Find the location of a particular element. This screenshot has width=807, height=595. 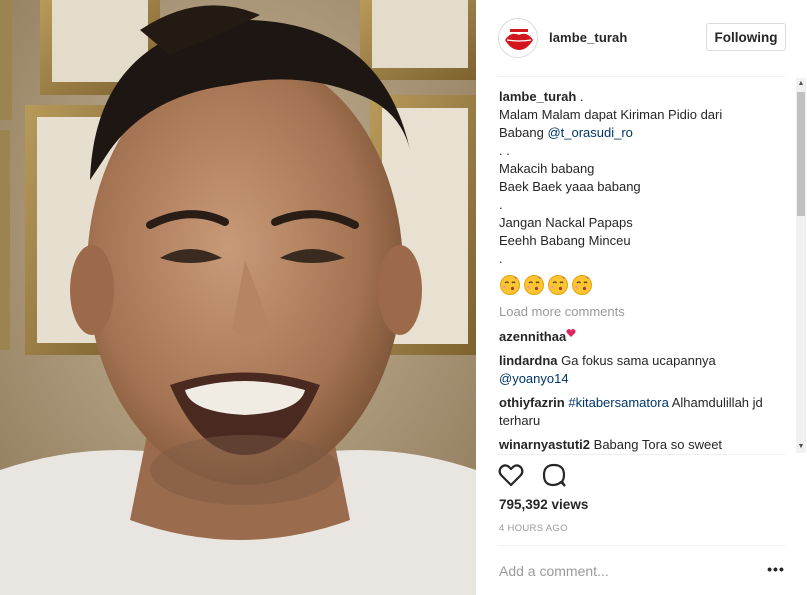

comment-item: winarnyastuti2 Babang Tora so sweet is located at coordinates (644, 444).